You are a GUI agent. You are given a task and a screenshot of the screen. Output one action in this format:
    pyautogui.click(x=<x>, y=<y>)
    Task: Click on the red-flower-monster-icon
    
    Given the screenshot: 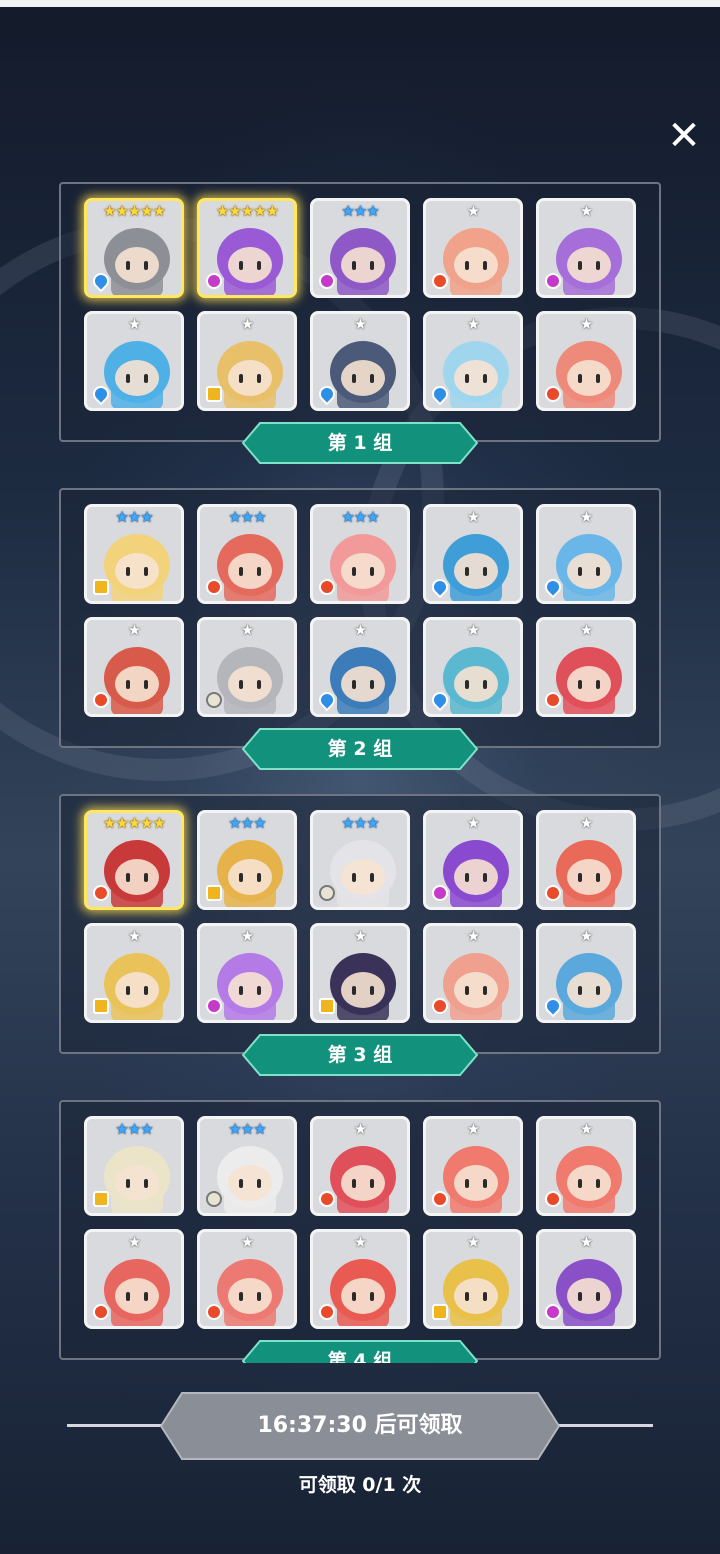 What is the action you would take?
    pyautogui.click(x=363, y=1173)
    